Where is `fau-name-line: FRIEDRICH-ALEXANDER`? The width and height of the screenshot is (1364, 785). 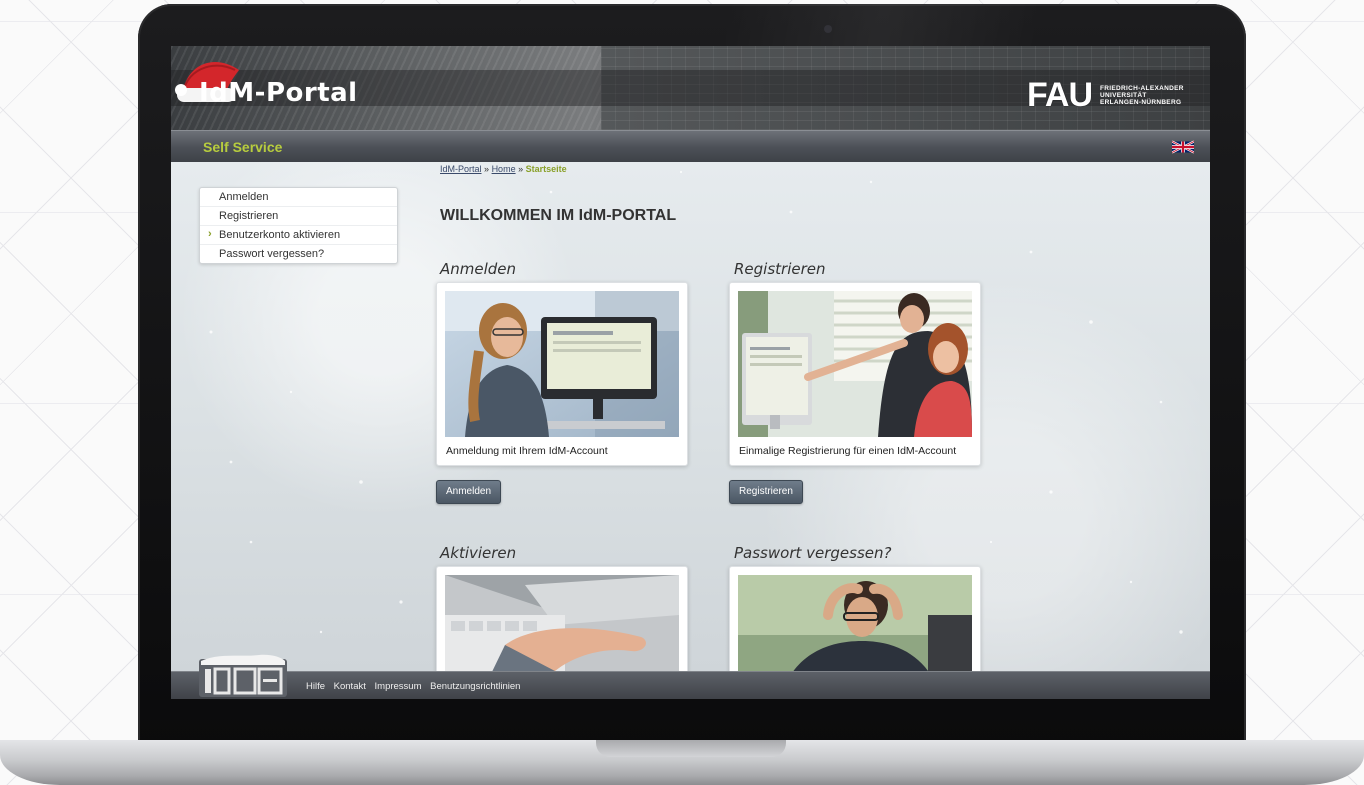
fau-name-line: FRIEDRICH-ALEXANDER is located at coordinates (1142, 88).